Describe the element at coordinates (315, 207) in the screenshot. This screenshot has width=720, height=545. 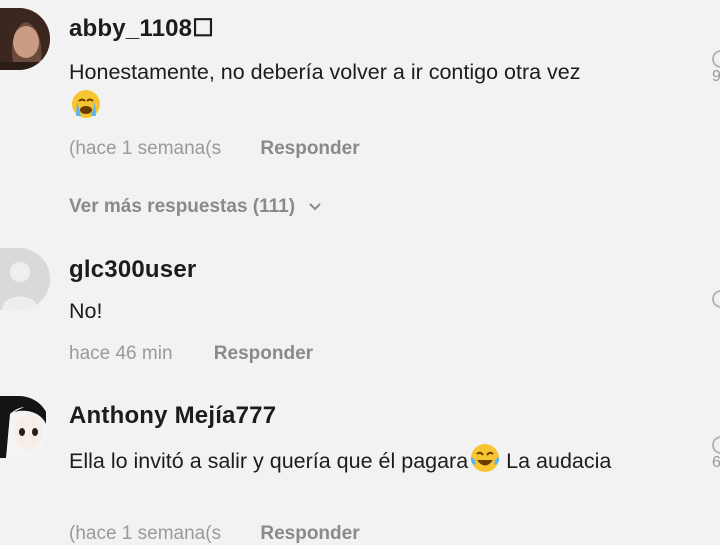
I see `chevron-down-icon` at that location.